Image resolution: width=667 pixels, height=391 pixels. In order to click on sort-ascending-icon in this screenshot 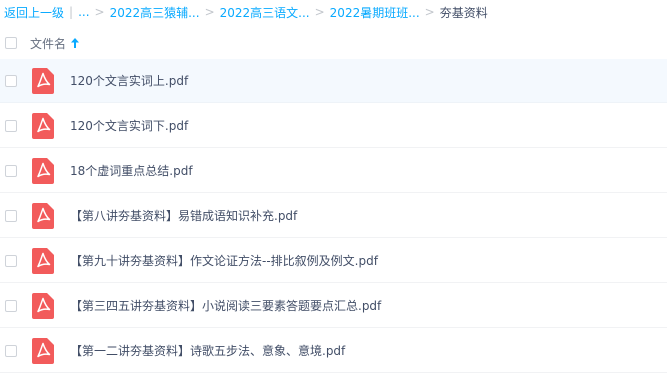, I will do `click(75, 43)`.